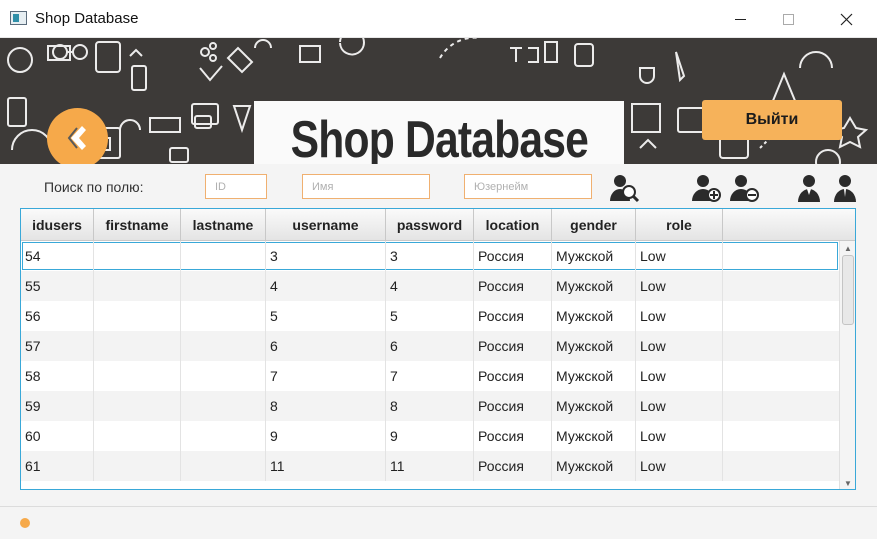  I want to click on table-row: 59 8 8 Россия Мужской Low, so click(430, 406).